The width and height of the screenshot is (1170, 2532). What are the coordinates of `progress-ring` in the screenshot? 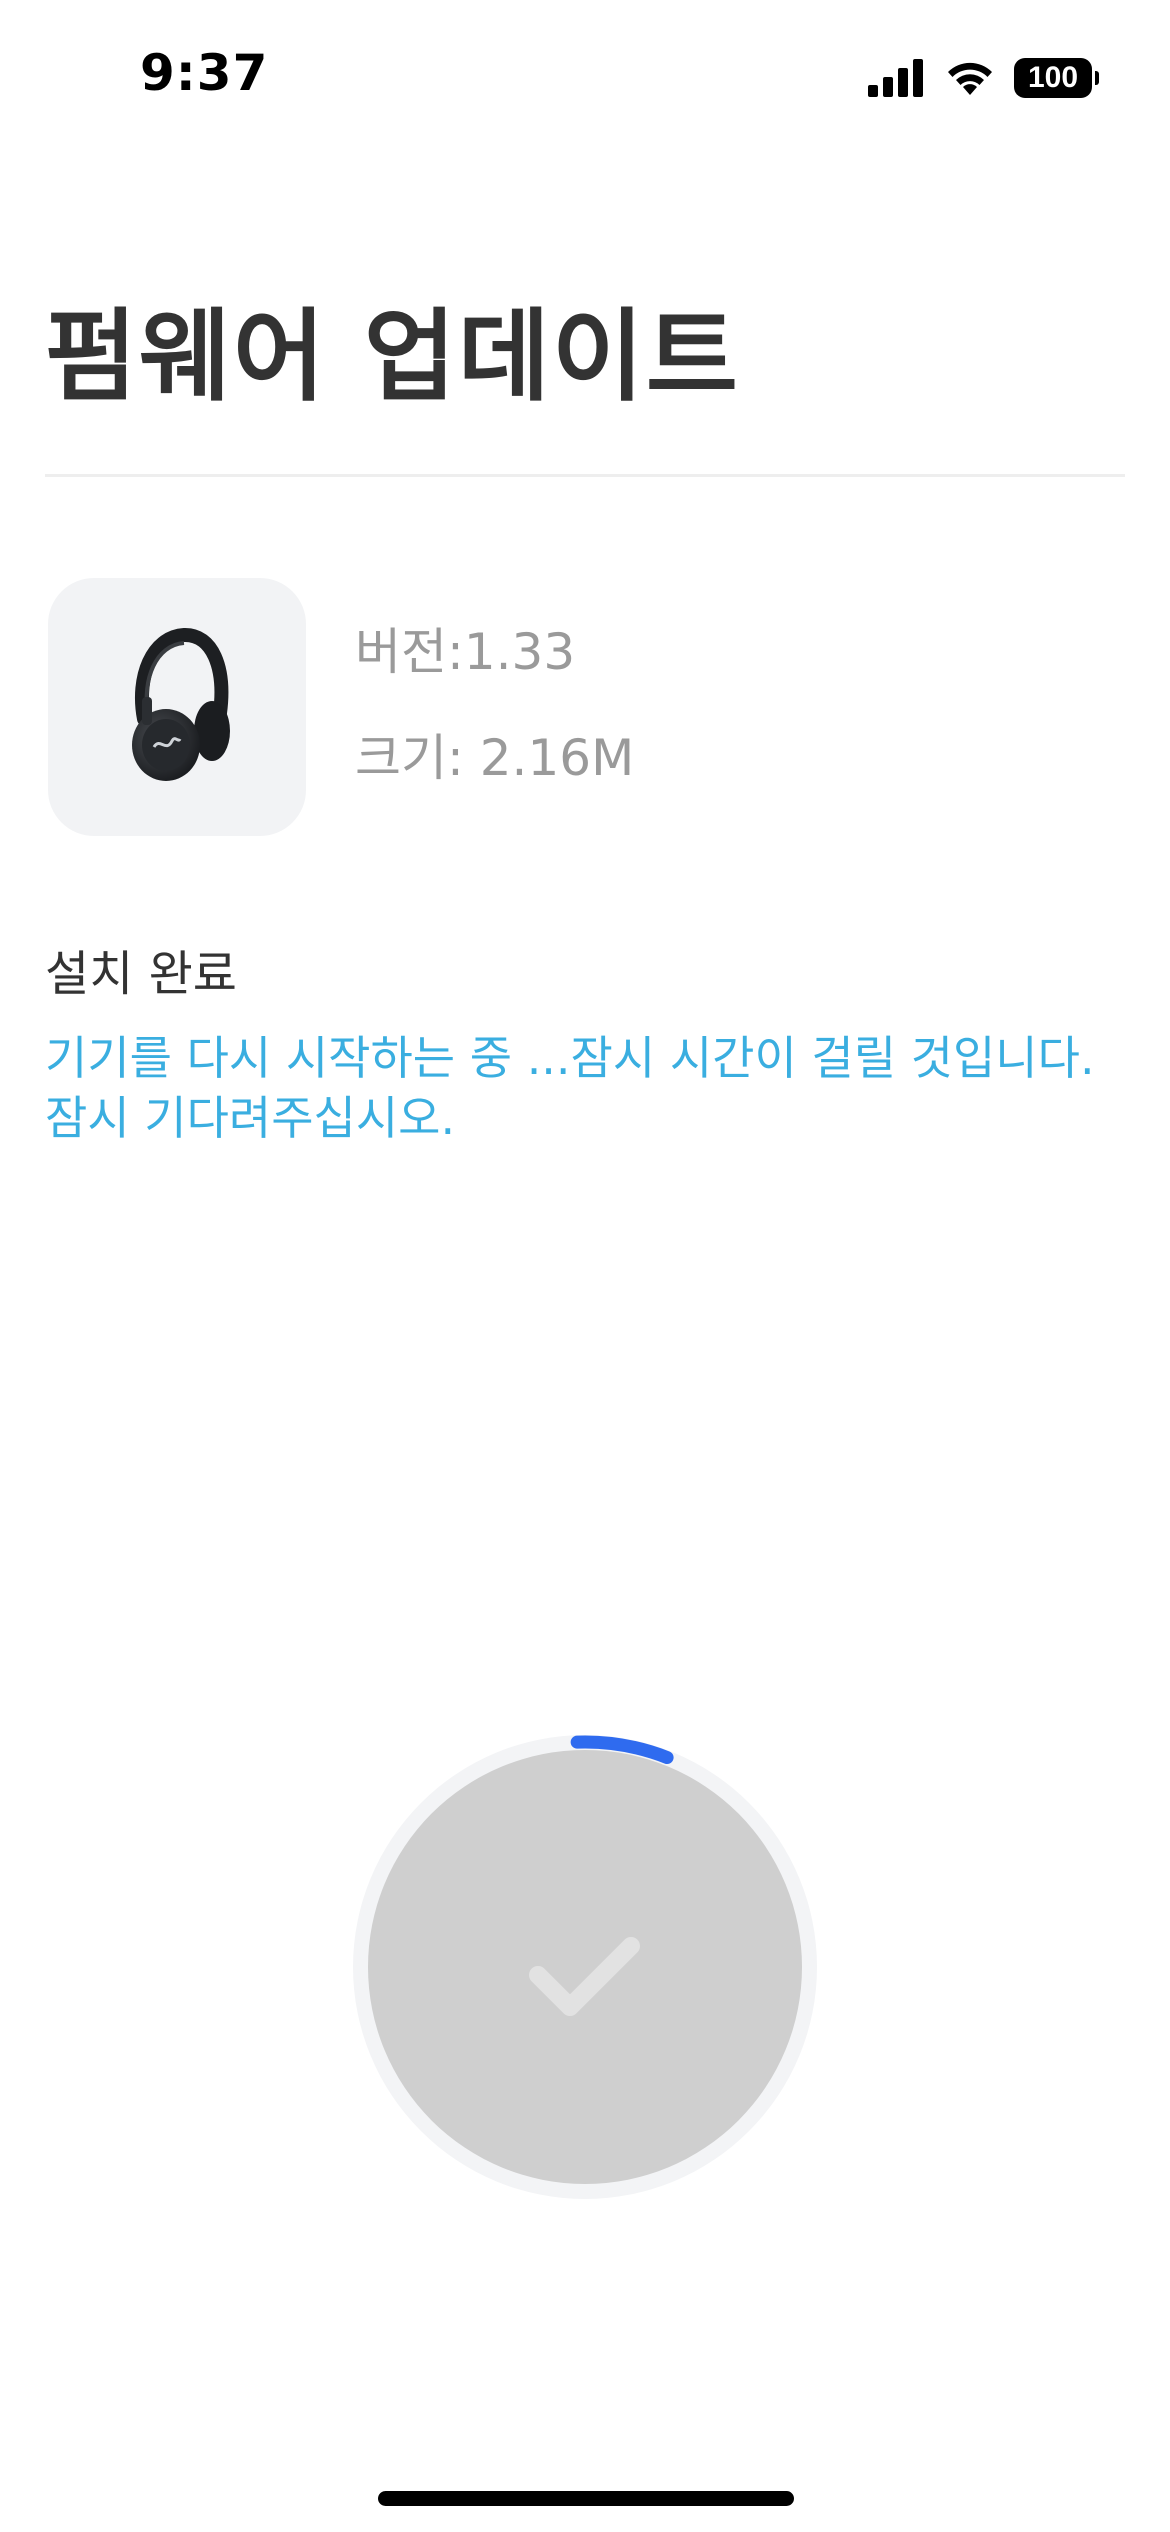 It's located at (585, 1967).